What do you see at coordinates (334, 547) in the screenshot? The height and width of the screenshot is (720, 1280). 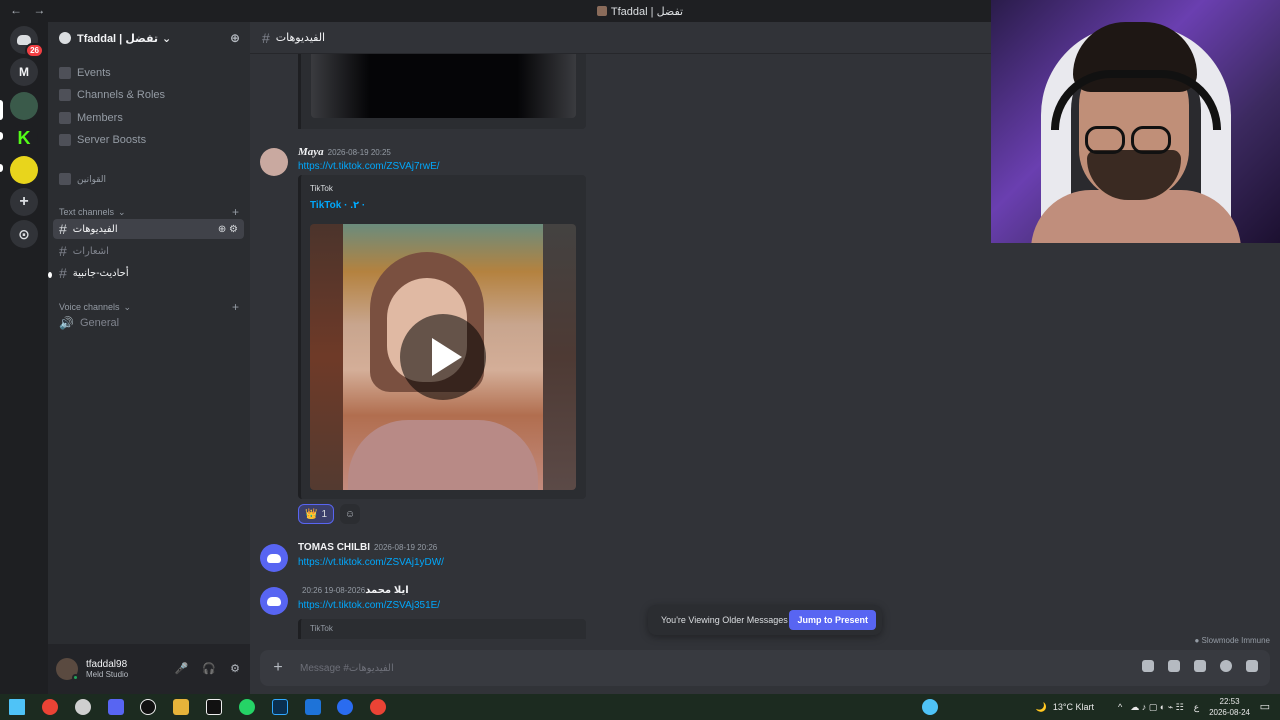 I see `author-name: TOMAS CHILBI` at bounding box center [334, 547].